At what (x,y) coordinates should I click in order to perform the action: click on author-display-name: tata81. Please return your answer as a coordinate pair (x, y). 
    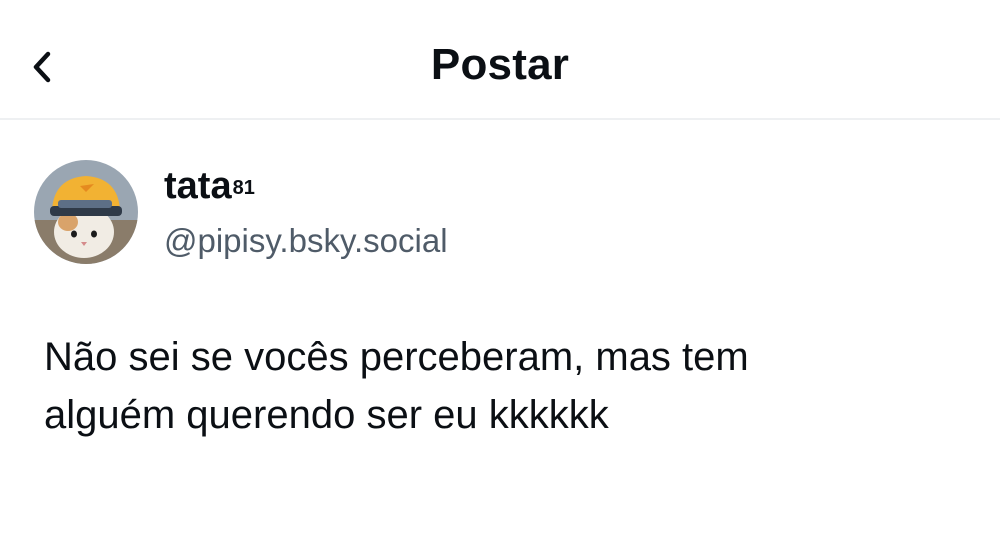
    Looking at the image, I should click on (306, 186).